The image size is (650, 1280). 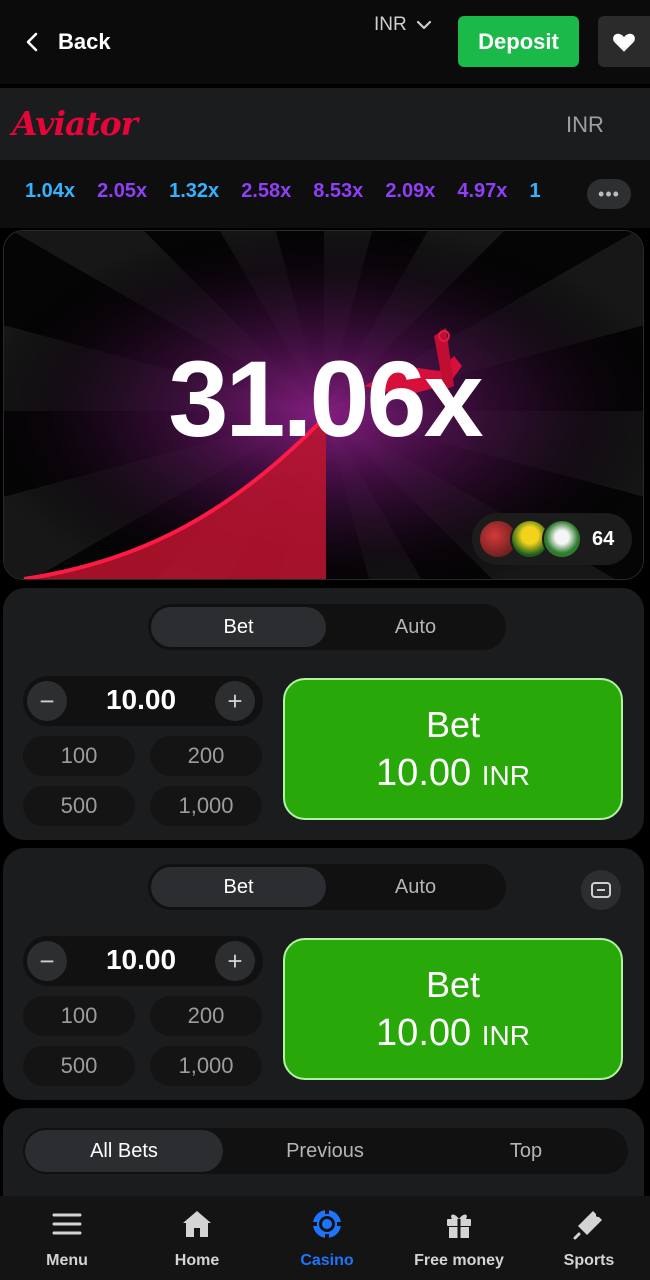 I want to click on history-multiplier: 8.53x, so click(x=338, y=191).